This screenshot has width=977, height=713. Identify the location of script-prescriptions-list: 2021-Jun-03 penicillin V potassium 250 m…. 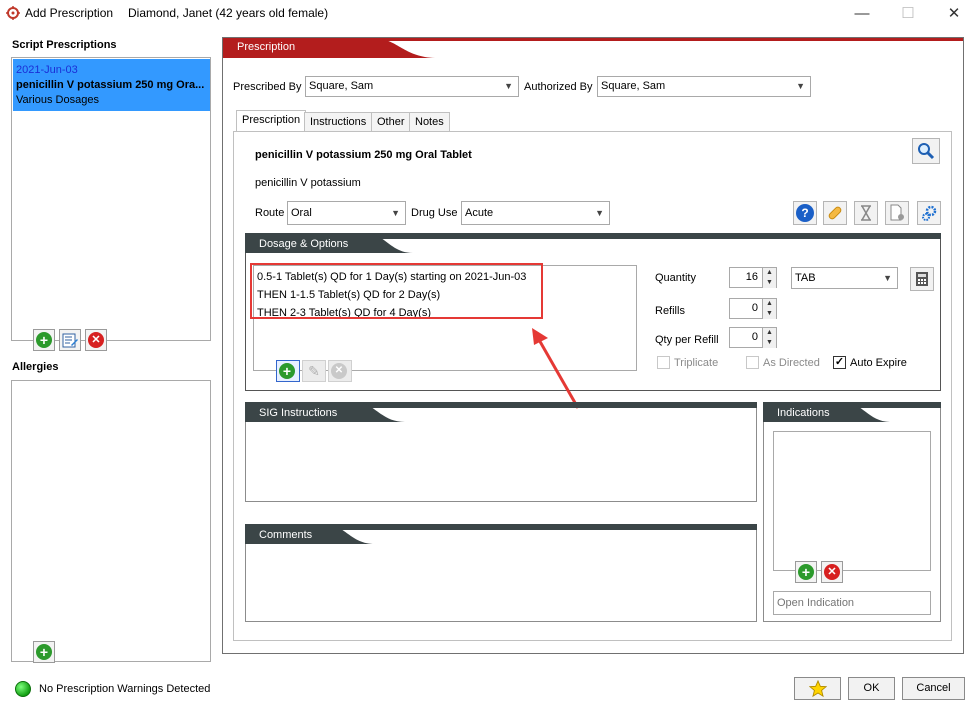
(111, 199).